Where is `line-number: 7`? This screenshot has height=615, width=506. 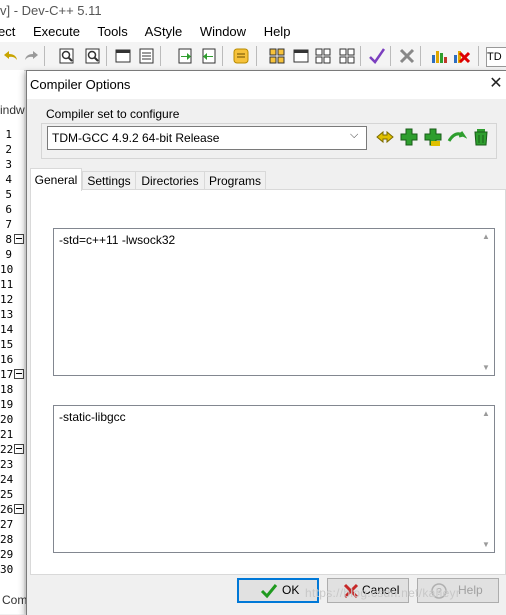
line-number: 7 is located at coordinates (8, 224).